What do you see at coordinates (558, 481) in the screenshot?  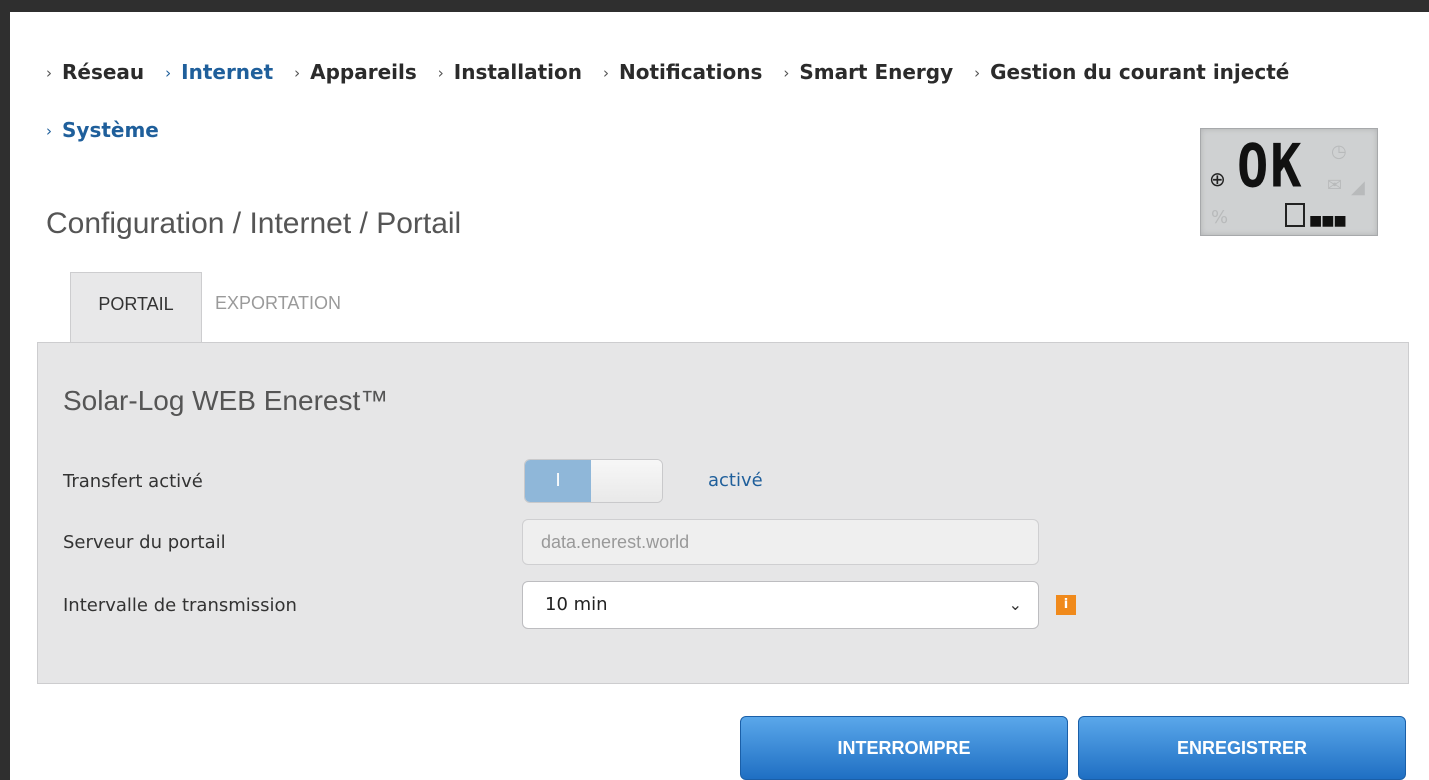 I see `toggle-on-indicator: I` at bounding box center [558, 481].